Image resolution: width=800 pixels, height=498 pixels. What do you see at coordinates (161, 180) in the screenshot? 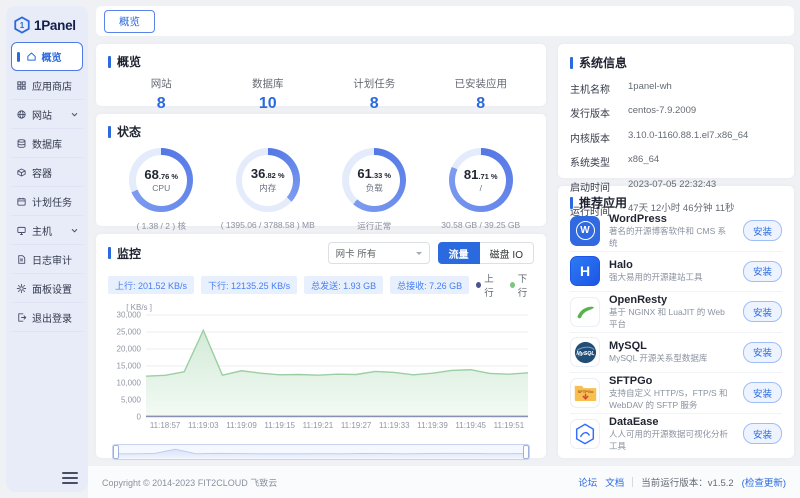
I see `cpu-gauge: 68.76 % CPU` at bounding box center [161, 180].